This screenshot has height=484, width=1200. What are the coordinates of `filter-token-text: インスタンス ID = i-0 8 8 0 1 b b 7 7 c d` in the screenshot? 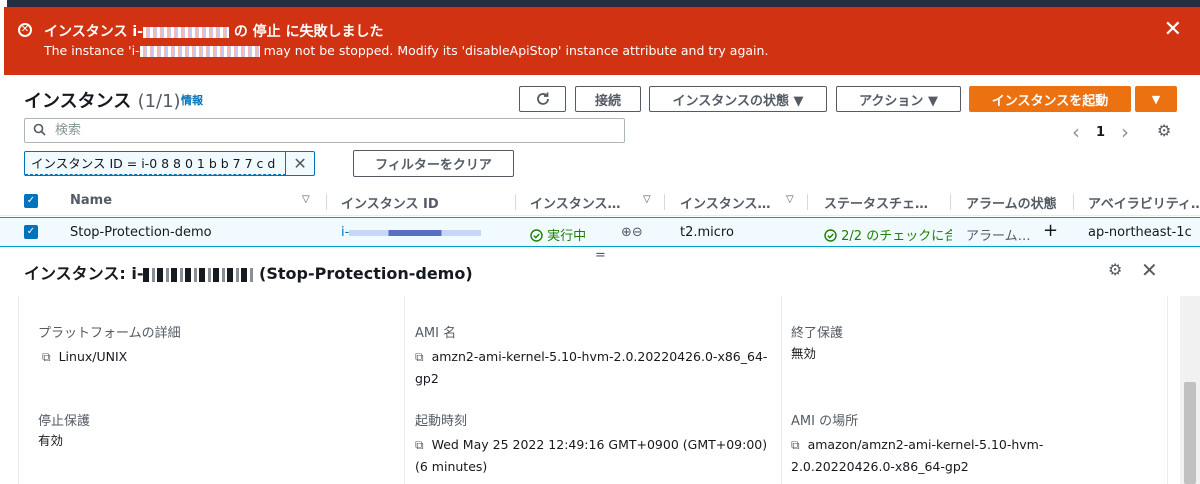 It's located at (156, 163).